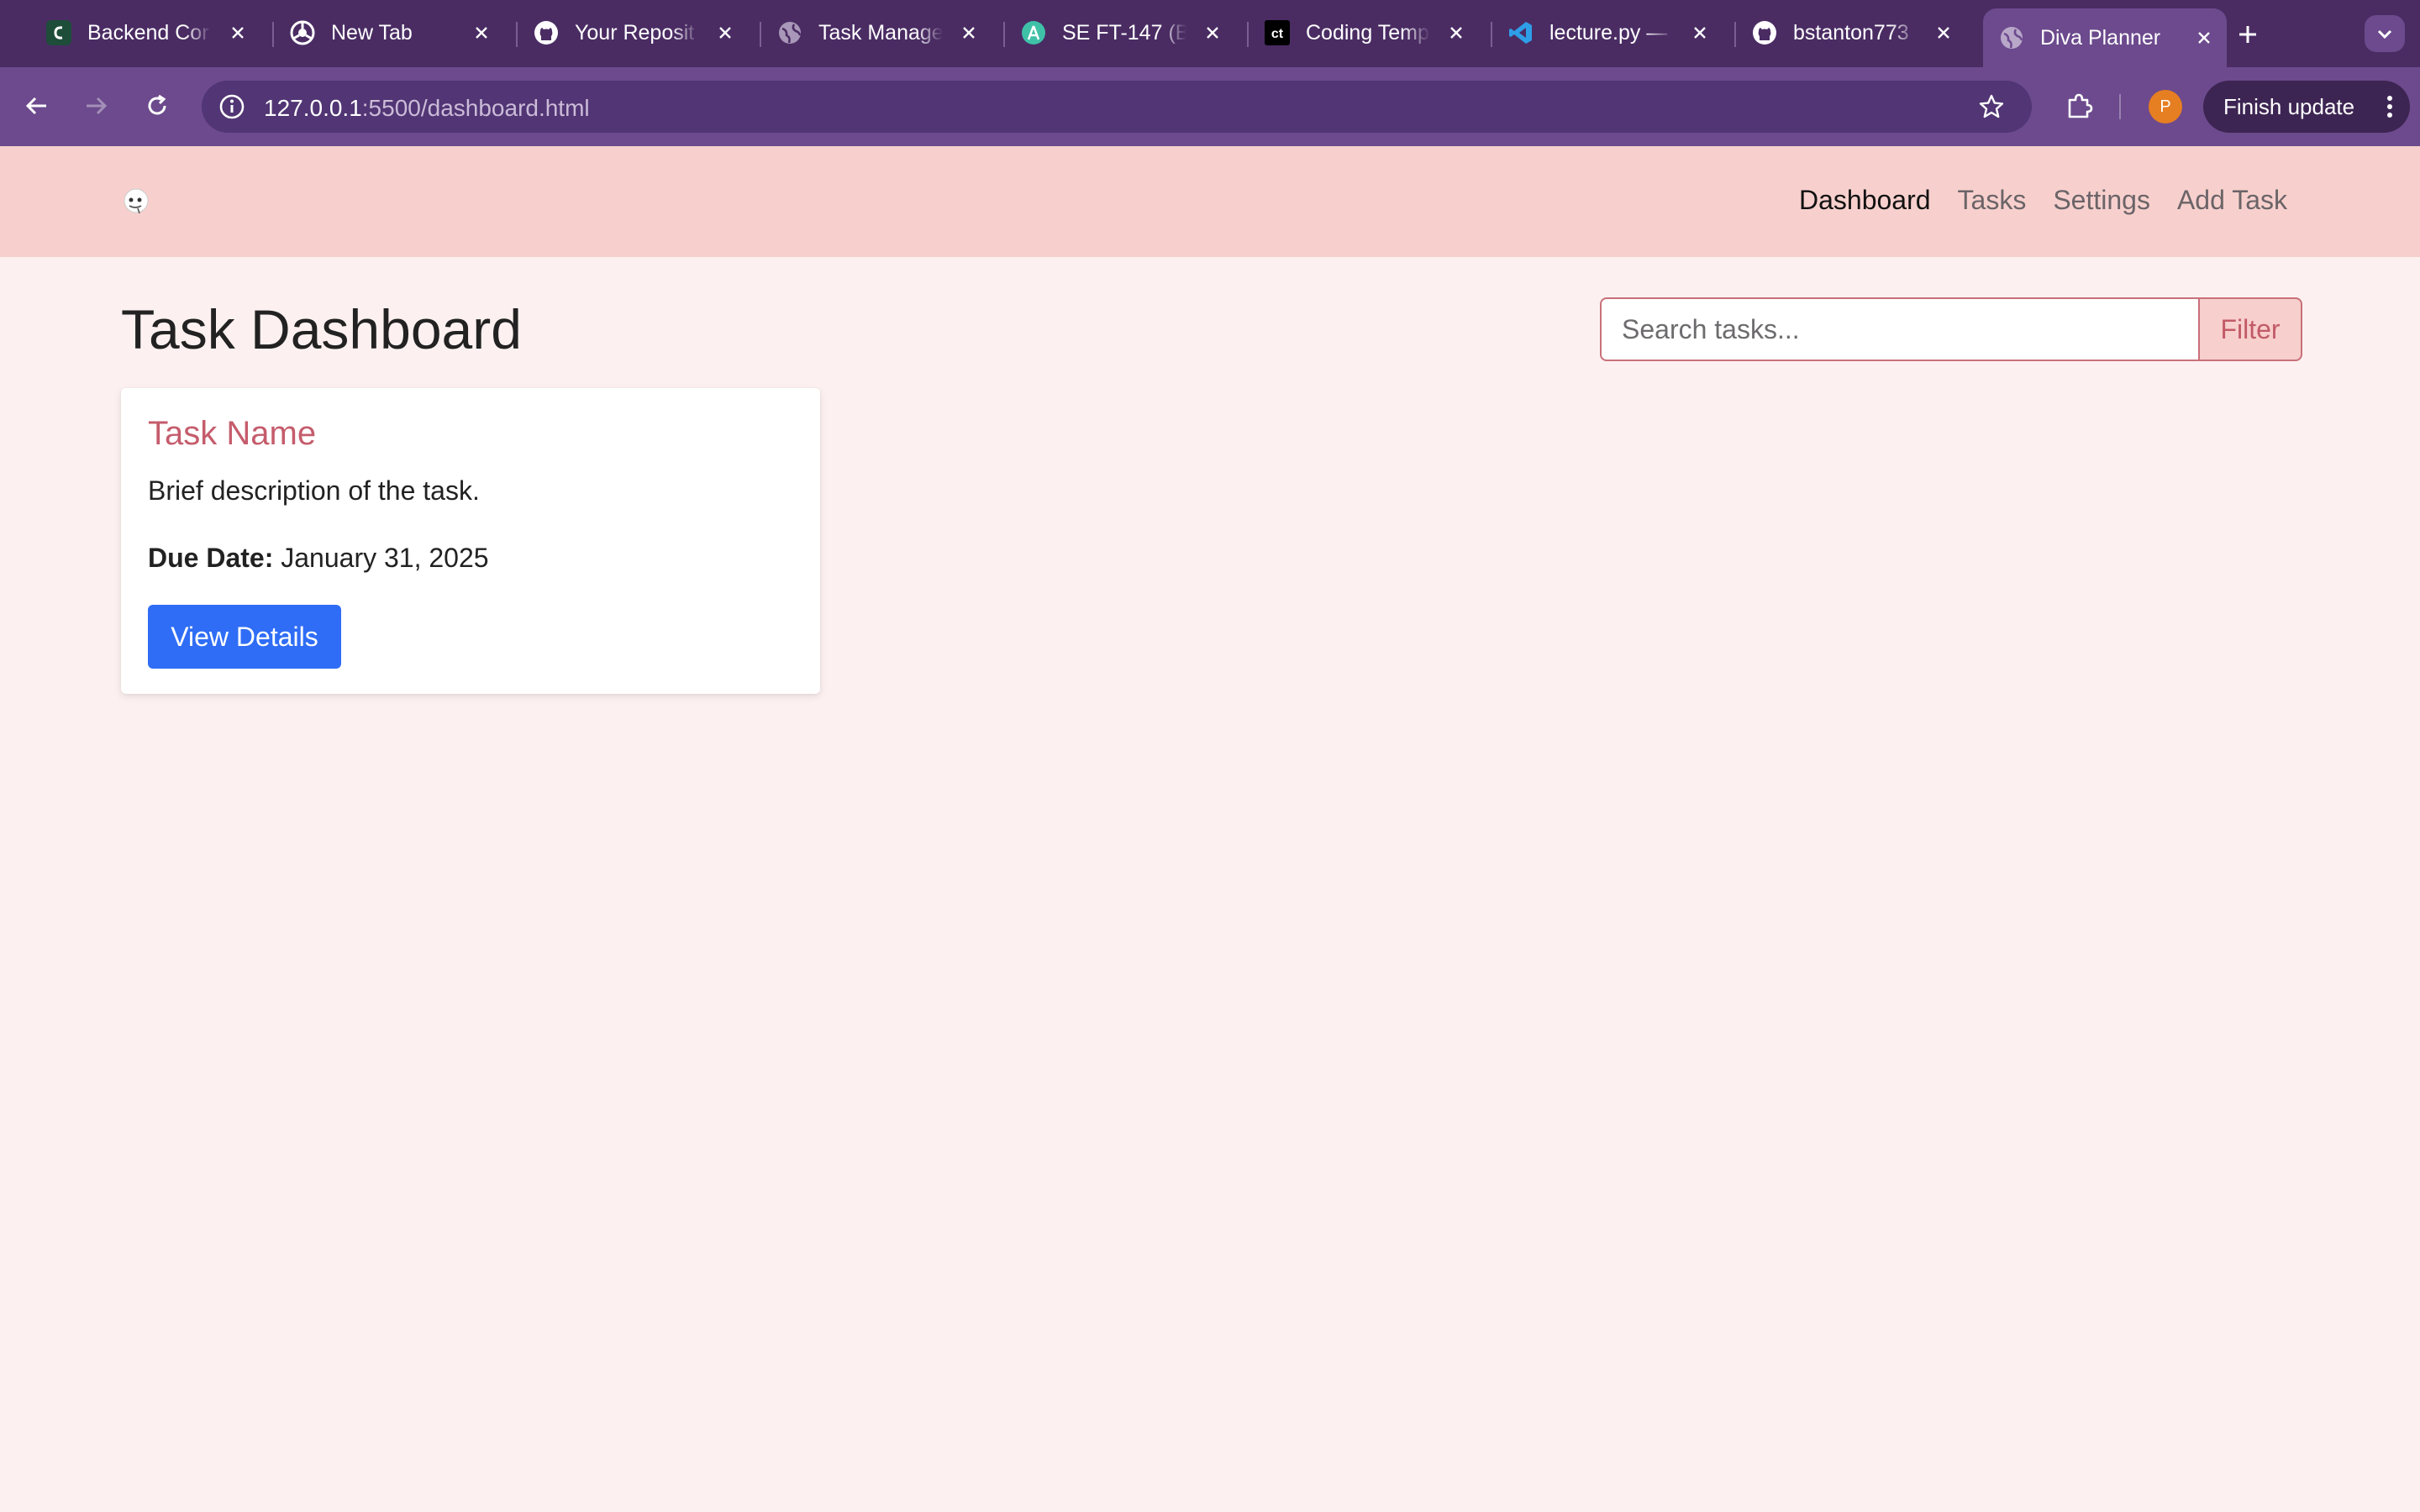  Describe the element at coordinates (2390, 106) in the screenshot. I see `more-menu-icon` at that location.